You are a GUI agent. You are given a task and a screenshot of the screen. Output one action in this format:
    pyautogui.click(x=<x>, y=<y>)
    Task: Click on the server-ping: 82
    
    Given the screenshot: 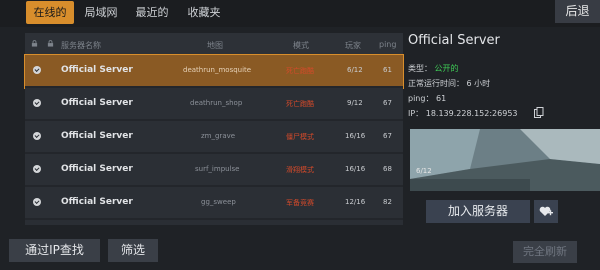 What is the action you would take?
    pyautogui.click(x=387, y=202)
    